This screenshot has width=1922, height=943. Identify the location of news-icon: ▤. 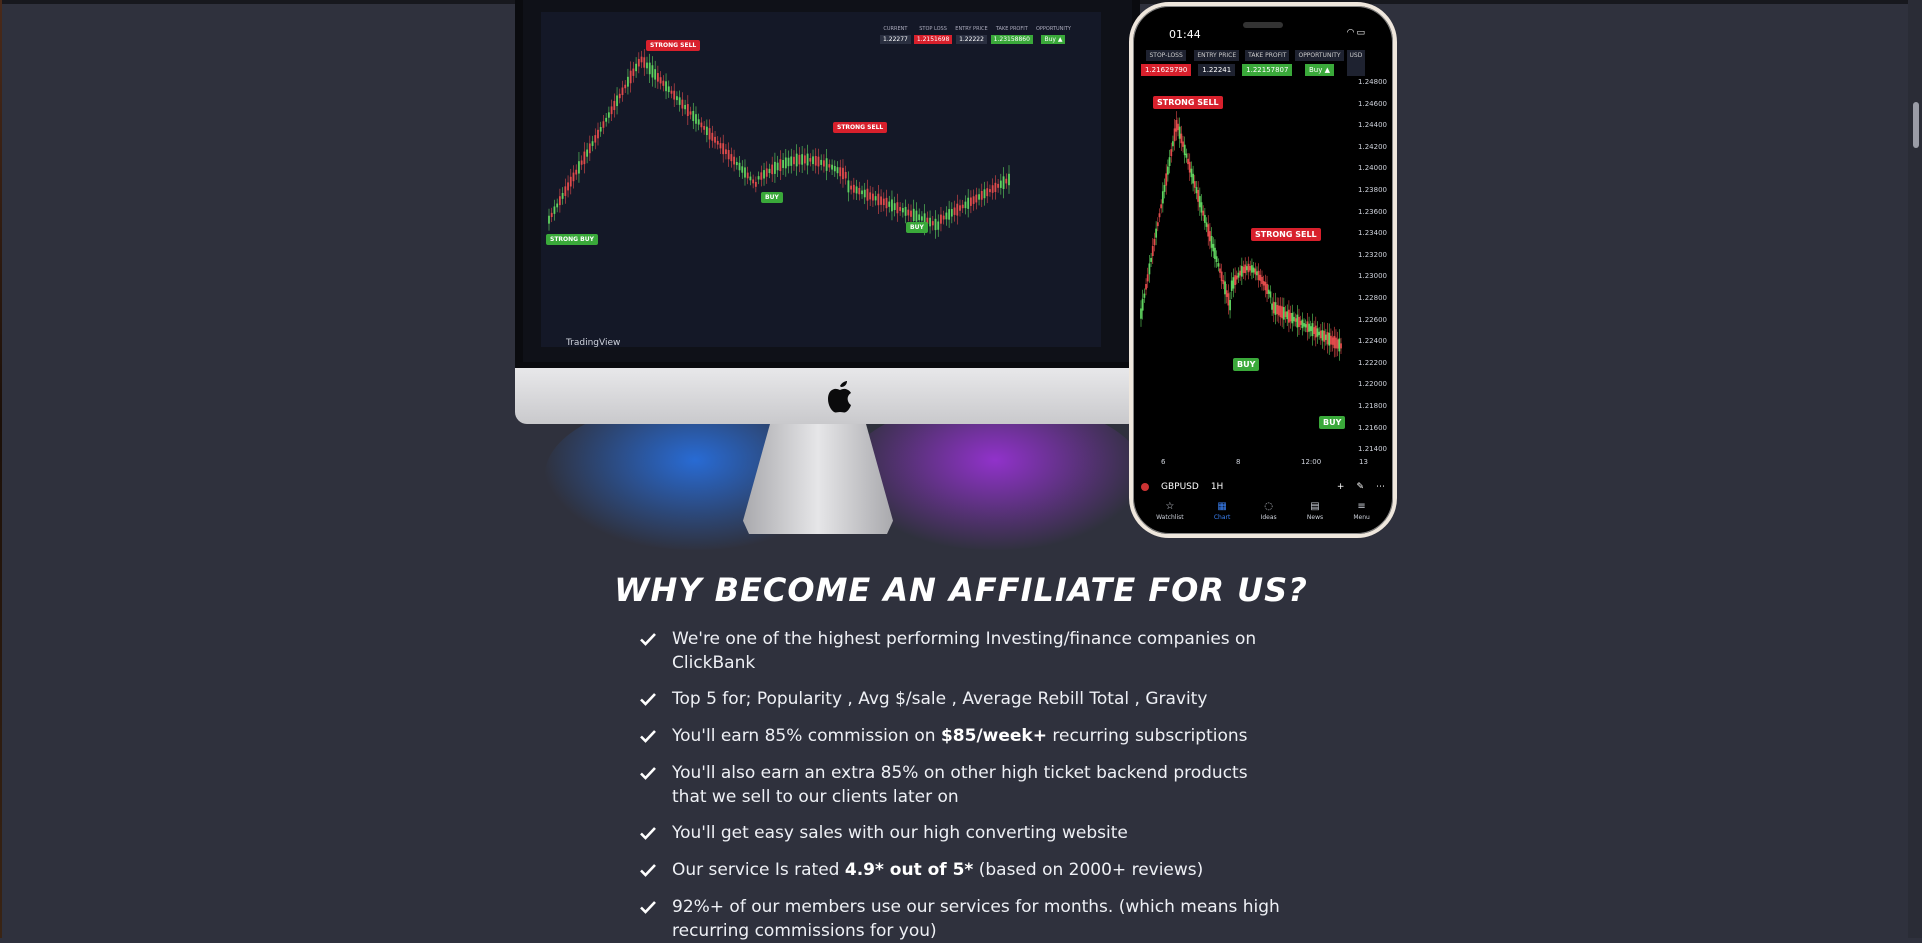
(1315, 506).